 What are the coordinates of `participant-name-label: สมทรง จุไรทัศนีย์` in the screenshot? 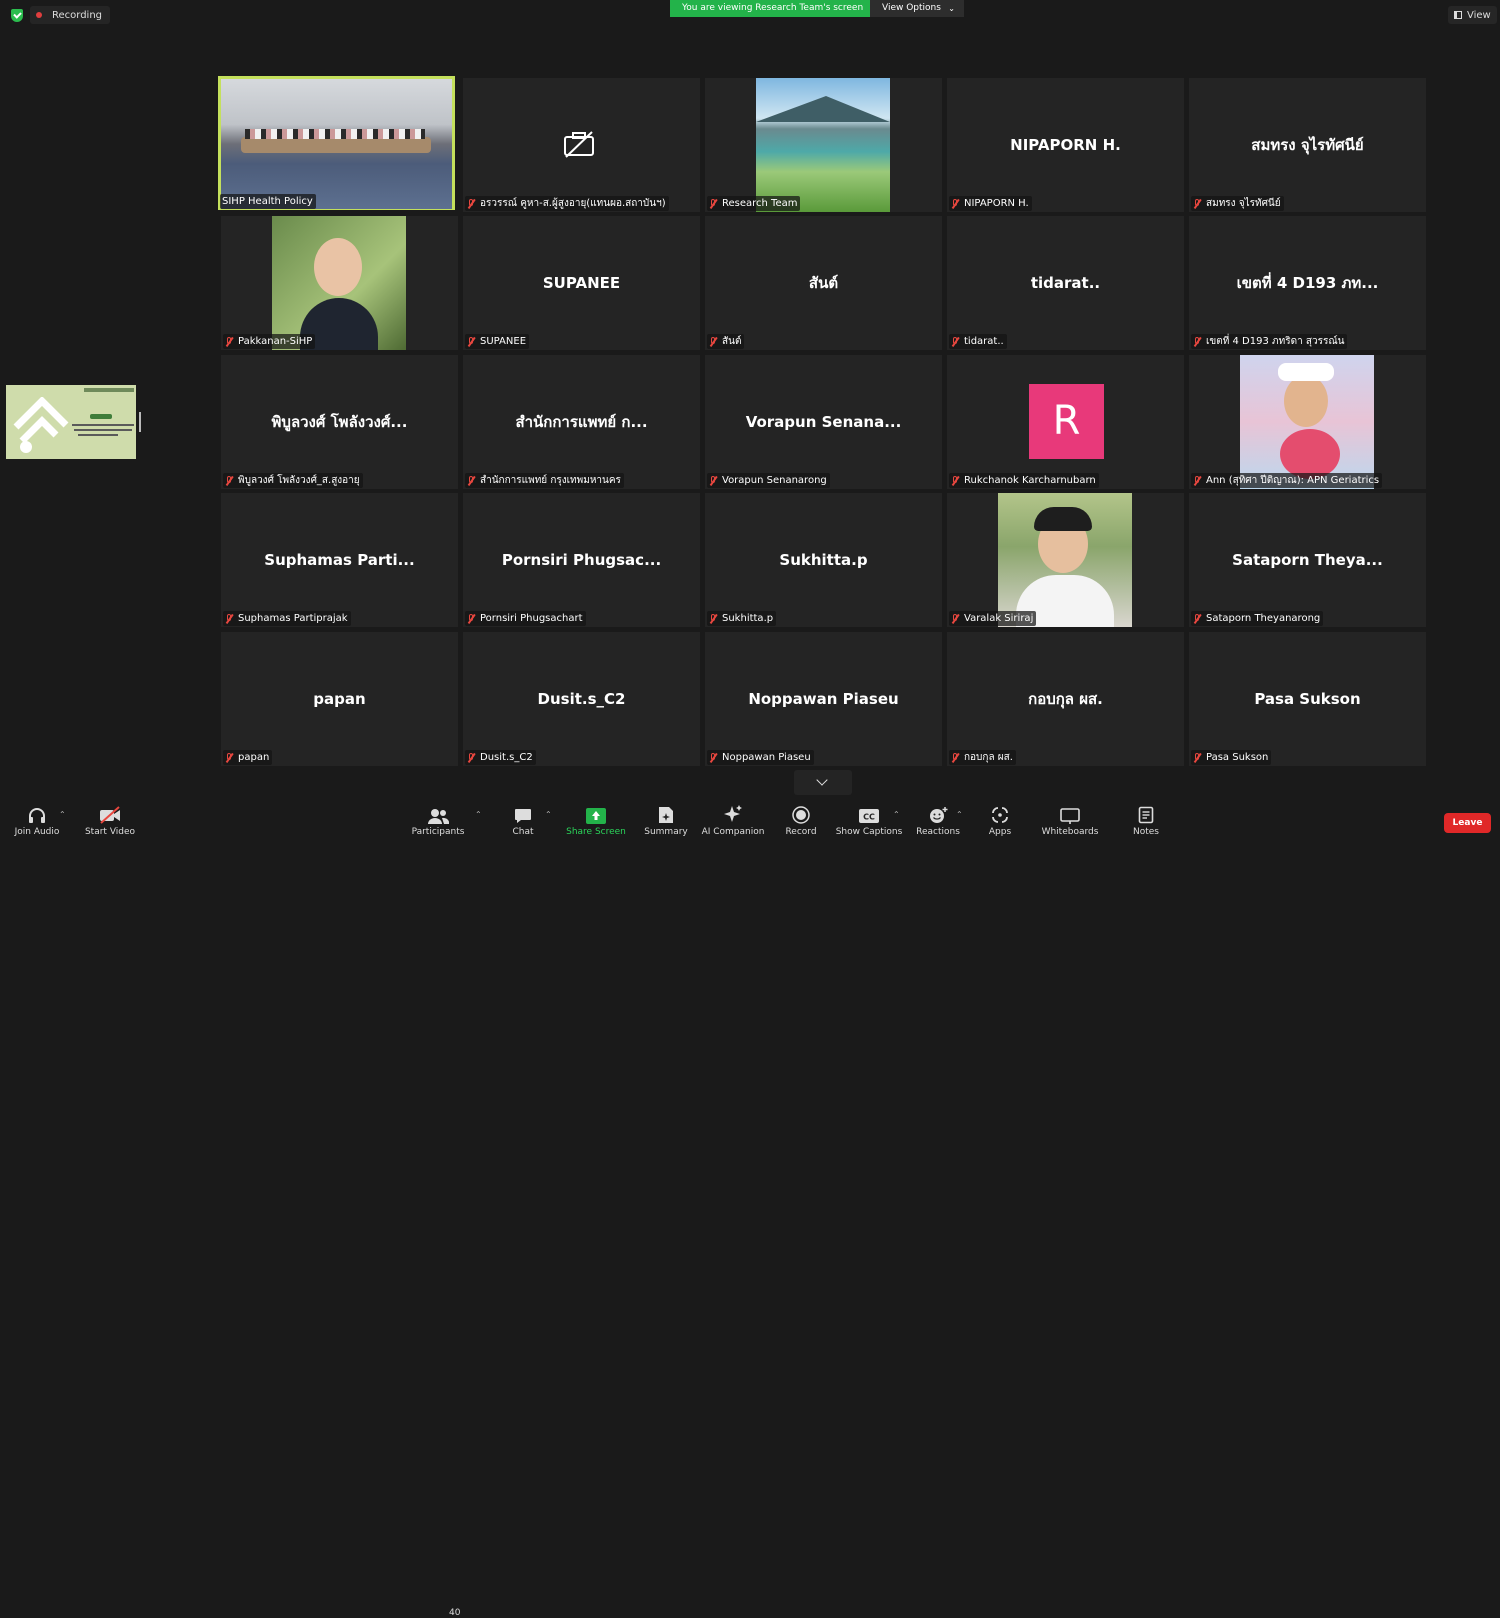 It's located at (1237, 203).